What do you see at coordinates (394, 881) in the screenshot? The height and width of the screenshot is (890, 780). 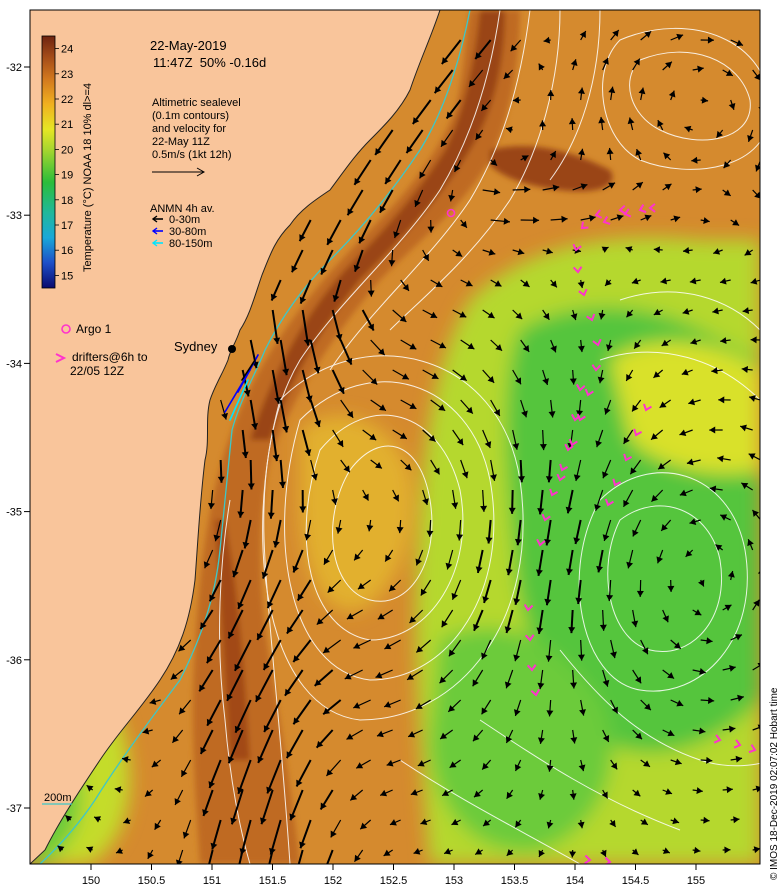 I see `x-tick-label: 152.5` at bounding box center [394, 881].